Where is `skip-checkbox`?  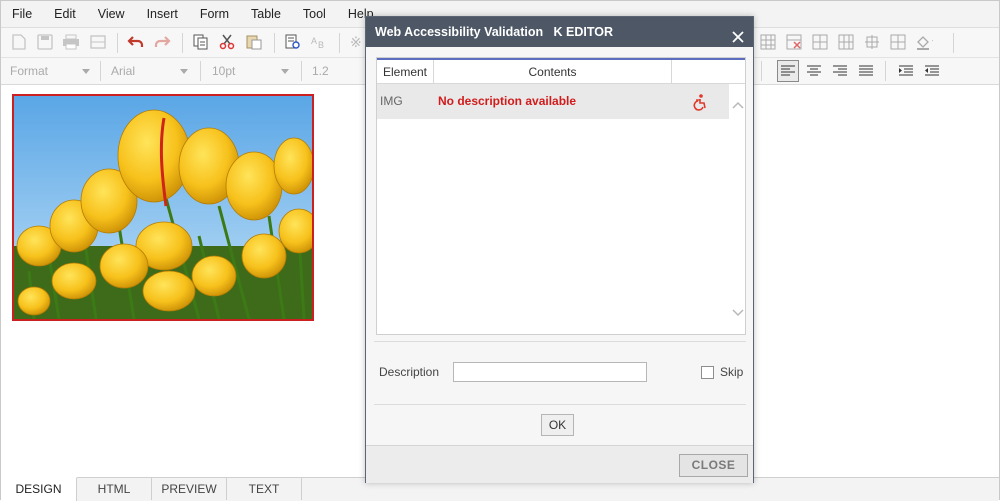 skip-checkbox is located at coordinates (707, 372).